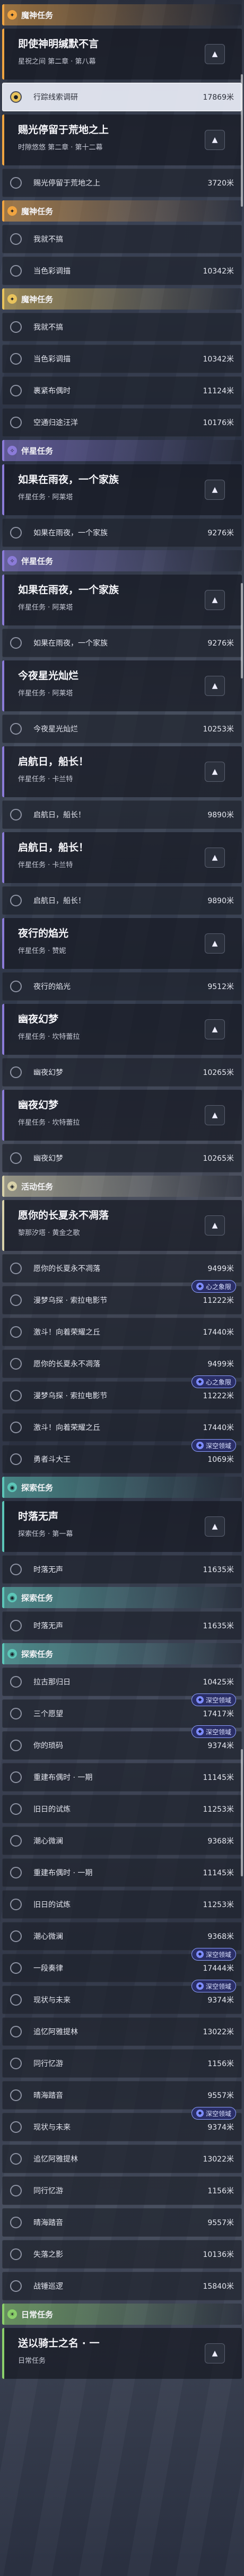 The width and height of the screenshot is (244, 2576). Describe the element at coordinates (56, 423) in the screenshot. I see `step-name: 空通归途汪洋` at that location.